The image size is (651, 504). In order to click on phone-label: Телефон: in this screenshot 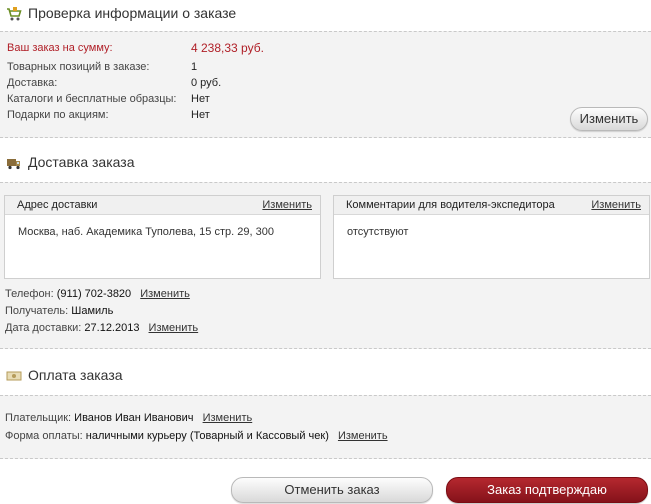, I will do `click(29, 294)`.